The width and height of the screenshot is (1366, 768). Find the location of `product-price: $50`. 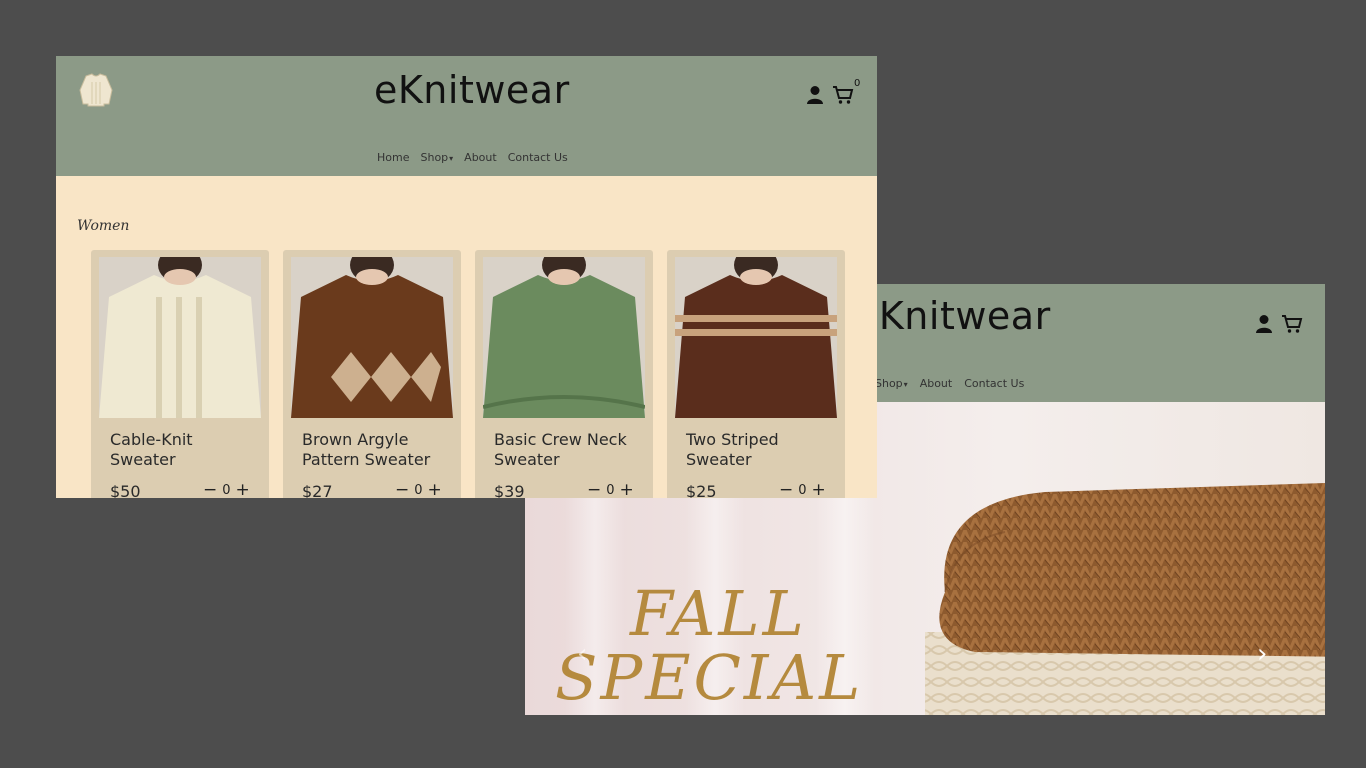

product-price: $50 is located at coordinates (125, 490).